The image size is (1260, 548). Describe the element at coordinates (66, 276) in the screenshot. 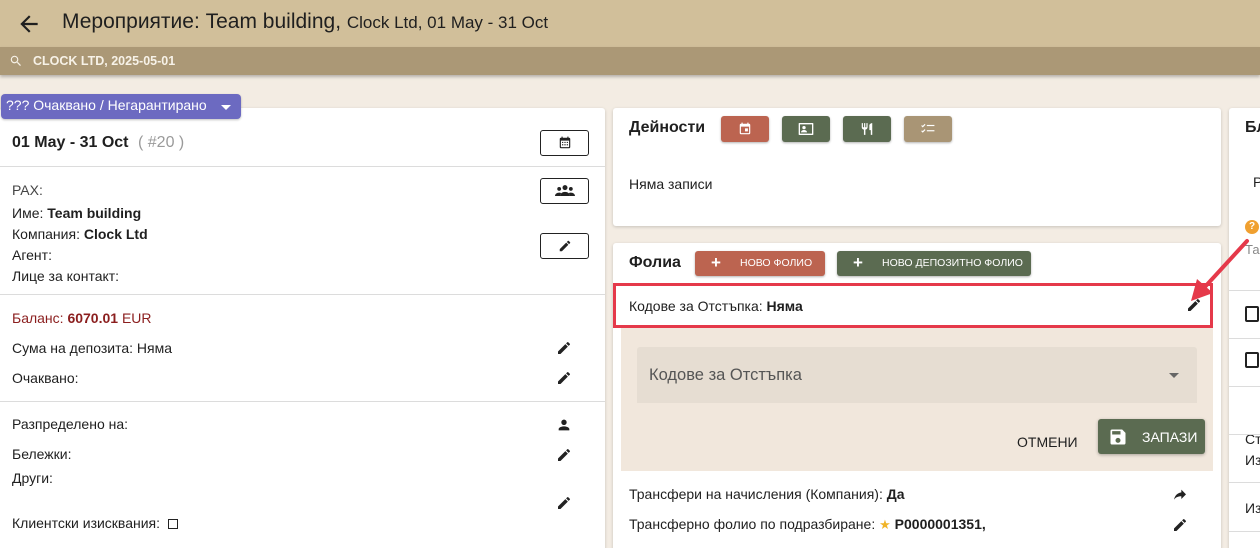

I see `contact-label: Лице за контакт:` at that location.